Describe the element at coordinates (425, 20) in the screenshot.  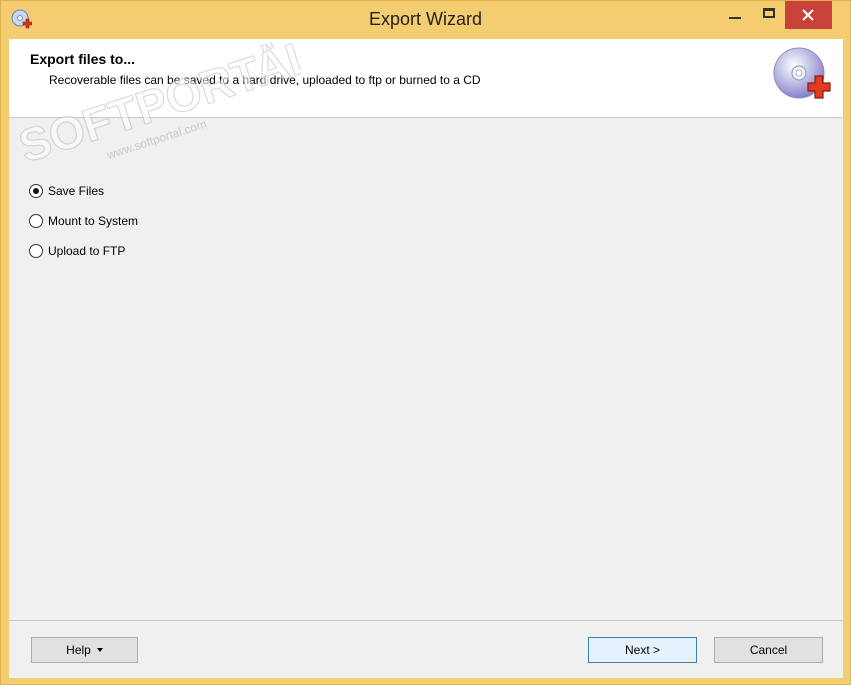
I see `title-bar: Export Wizard` at that location.